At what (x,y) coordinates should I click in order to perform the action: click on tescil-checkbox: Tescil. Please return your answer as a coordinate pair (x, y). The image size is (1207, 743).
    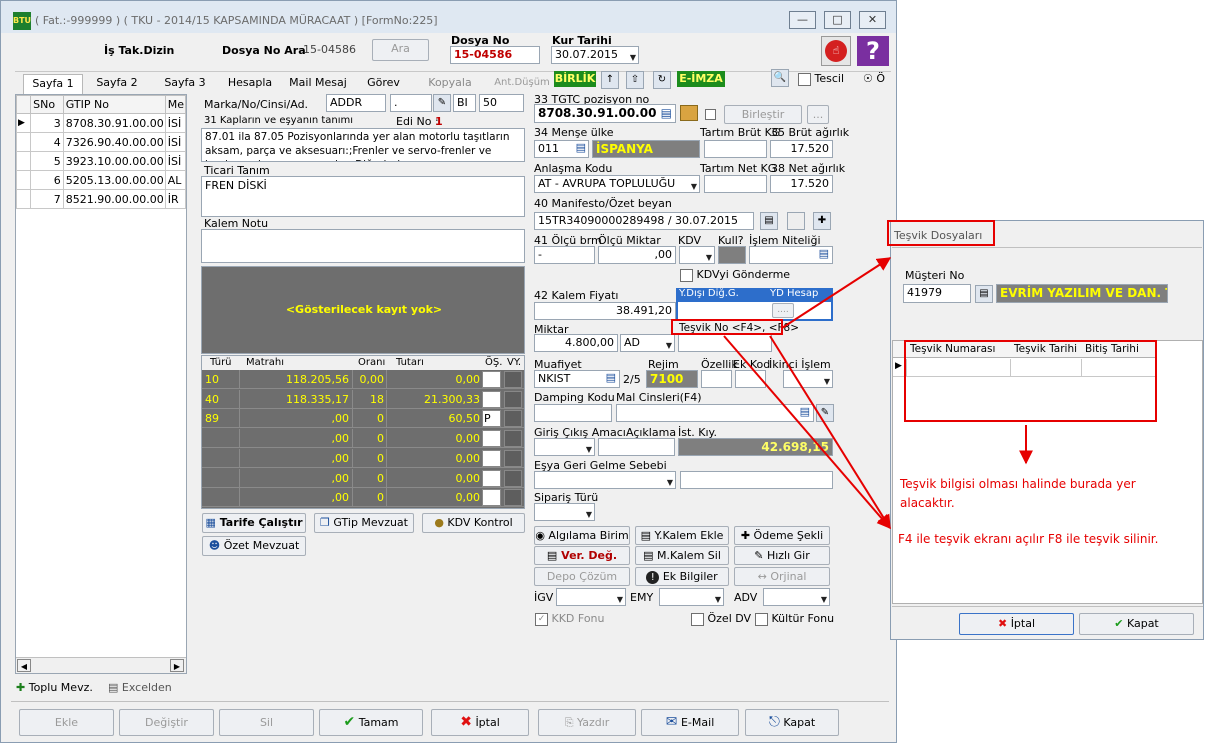
    Looking at the image, I should click on (821, 79).